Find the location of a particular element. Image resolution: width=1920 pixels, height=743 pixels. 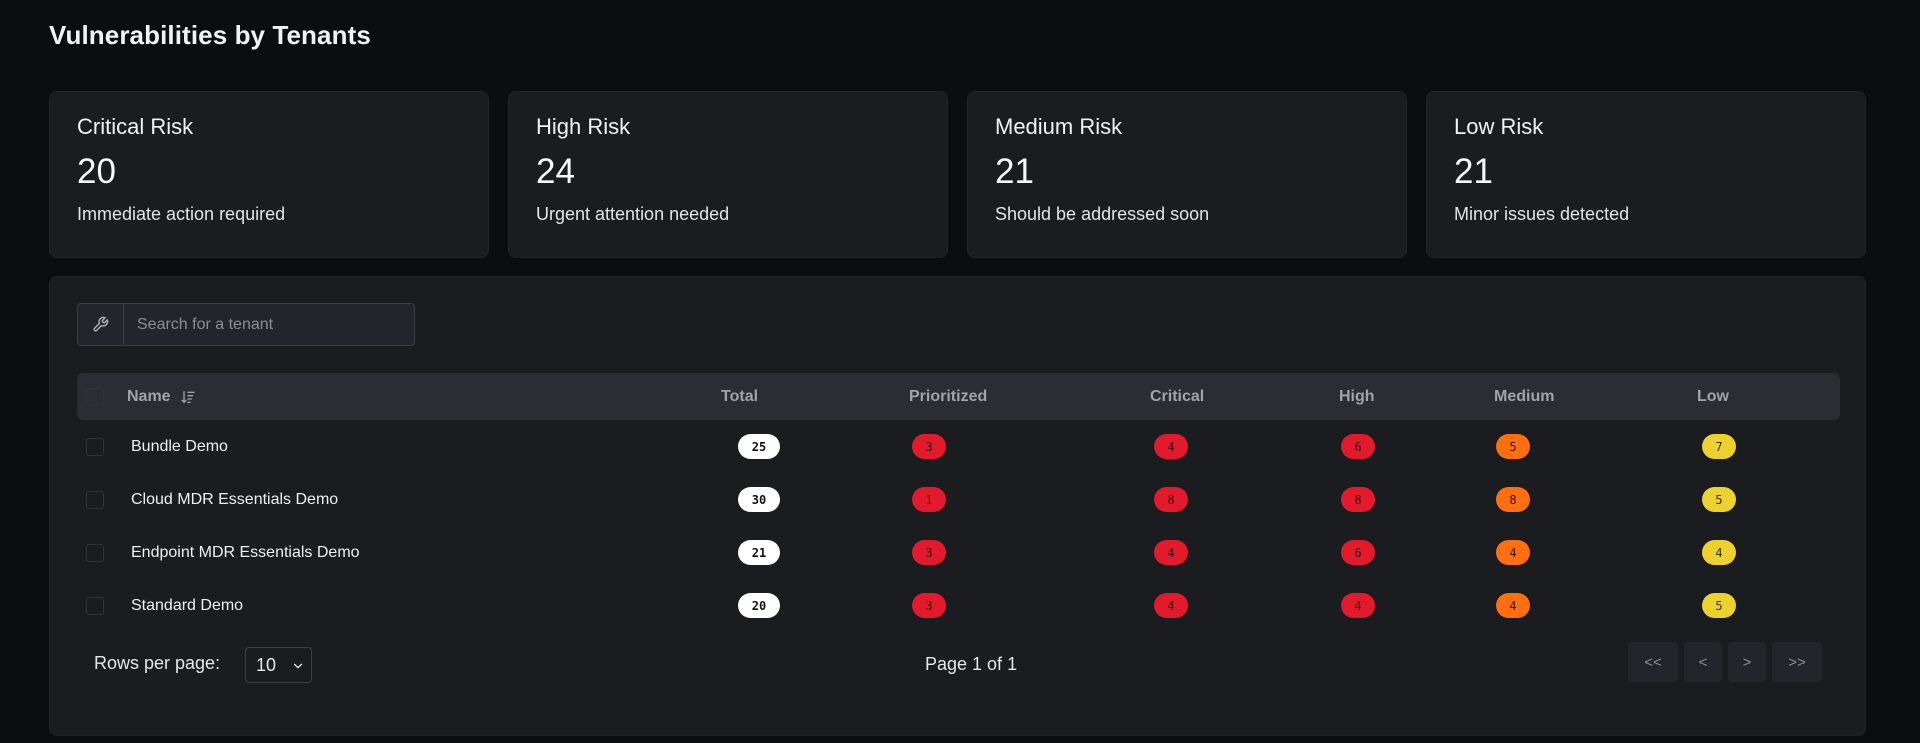

first-page-button: << is located at coordinates (1653, 662).